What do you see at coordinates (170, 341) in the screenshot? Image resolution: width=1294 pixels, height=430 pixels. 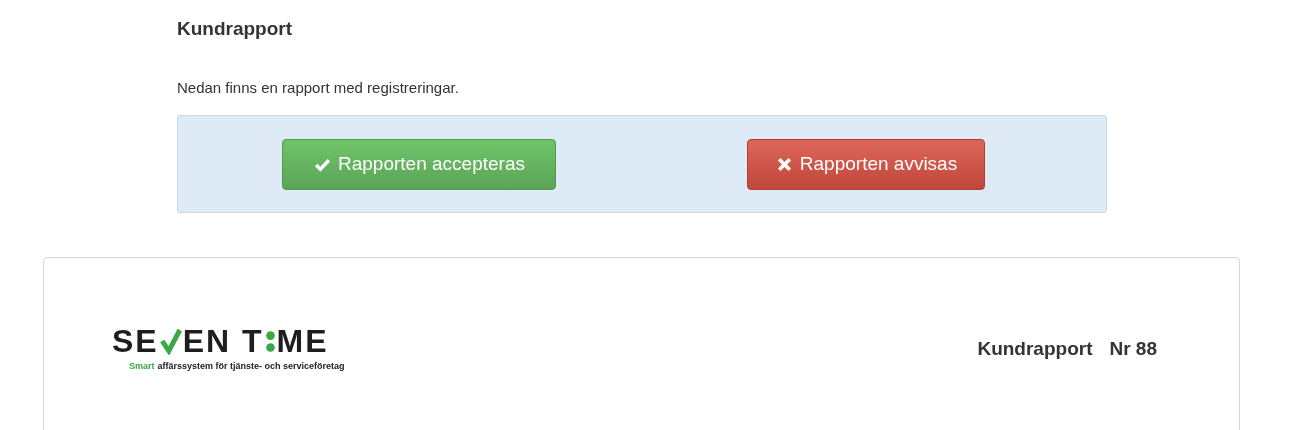 I see `check-icon` at bounding box center [170, 341].